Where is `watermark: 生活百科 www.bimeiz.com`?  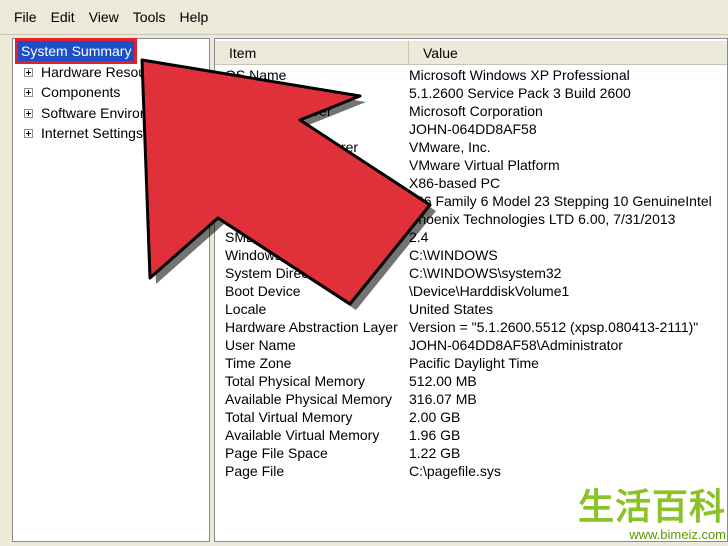
watermark: 生活百科 www.bimeiz.com is located at coordinates (626, 516).